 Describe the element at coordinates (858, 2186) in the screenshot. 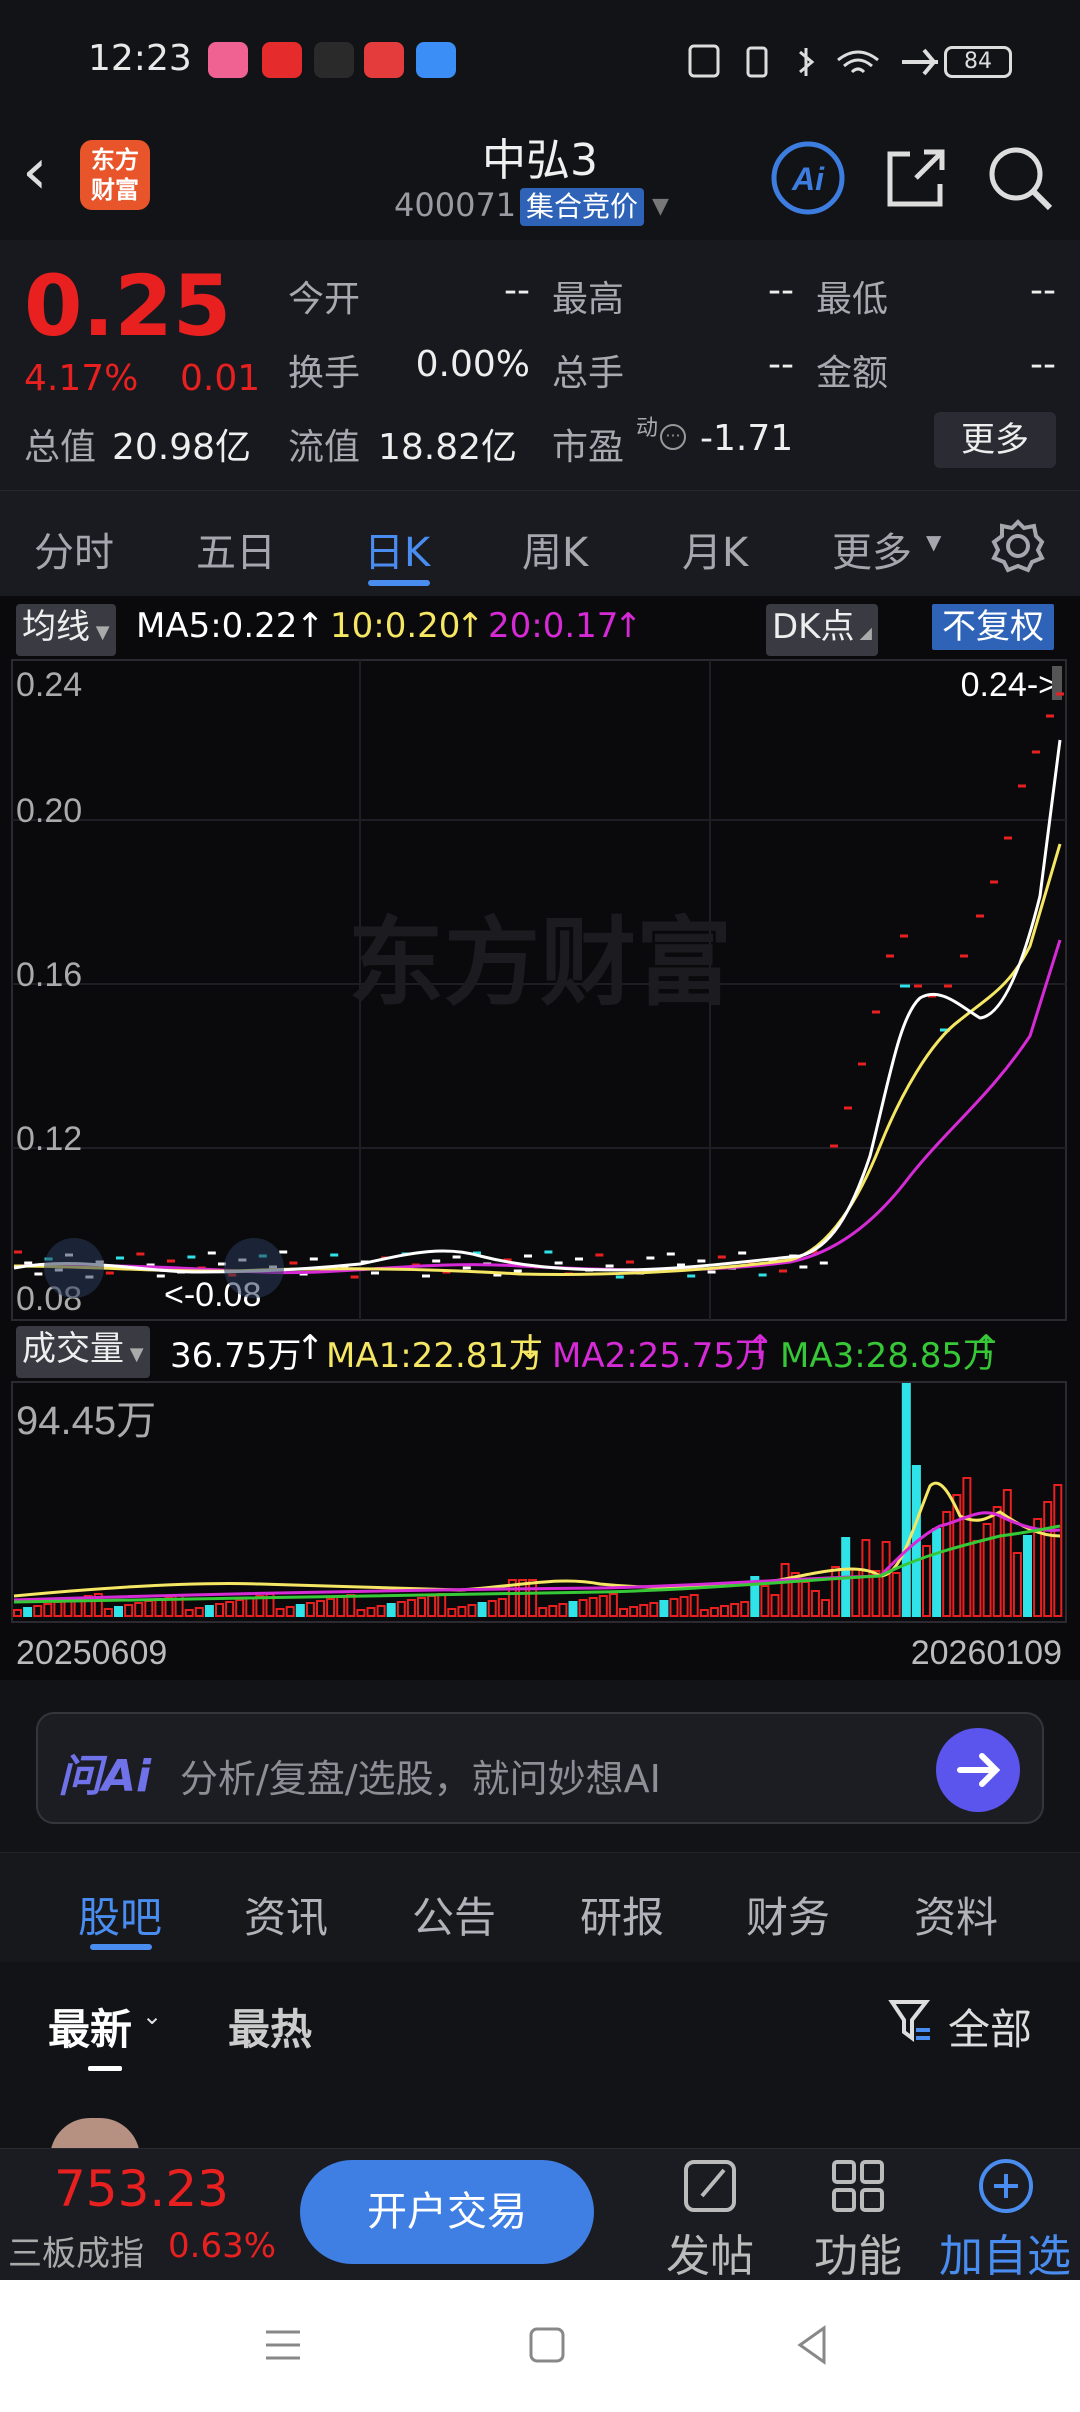

I see `grid-functions-icon` at that location.